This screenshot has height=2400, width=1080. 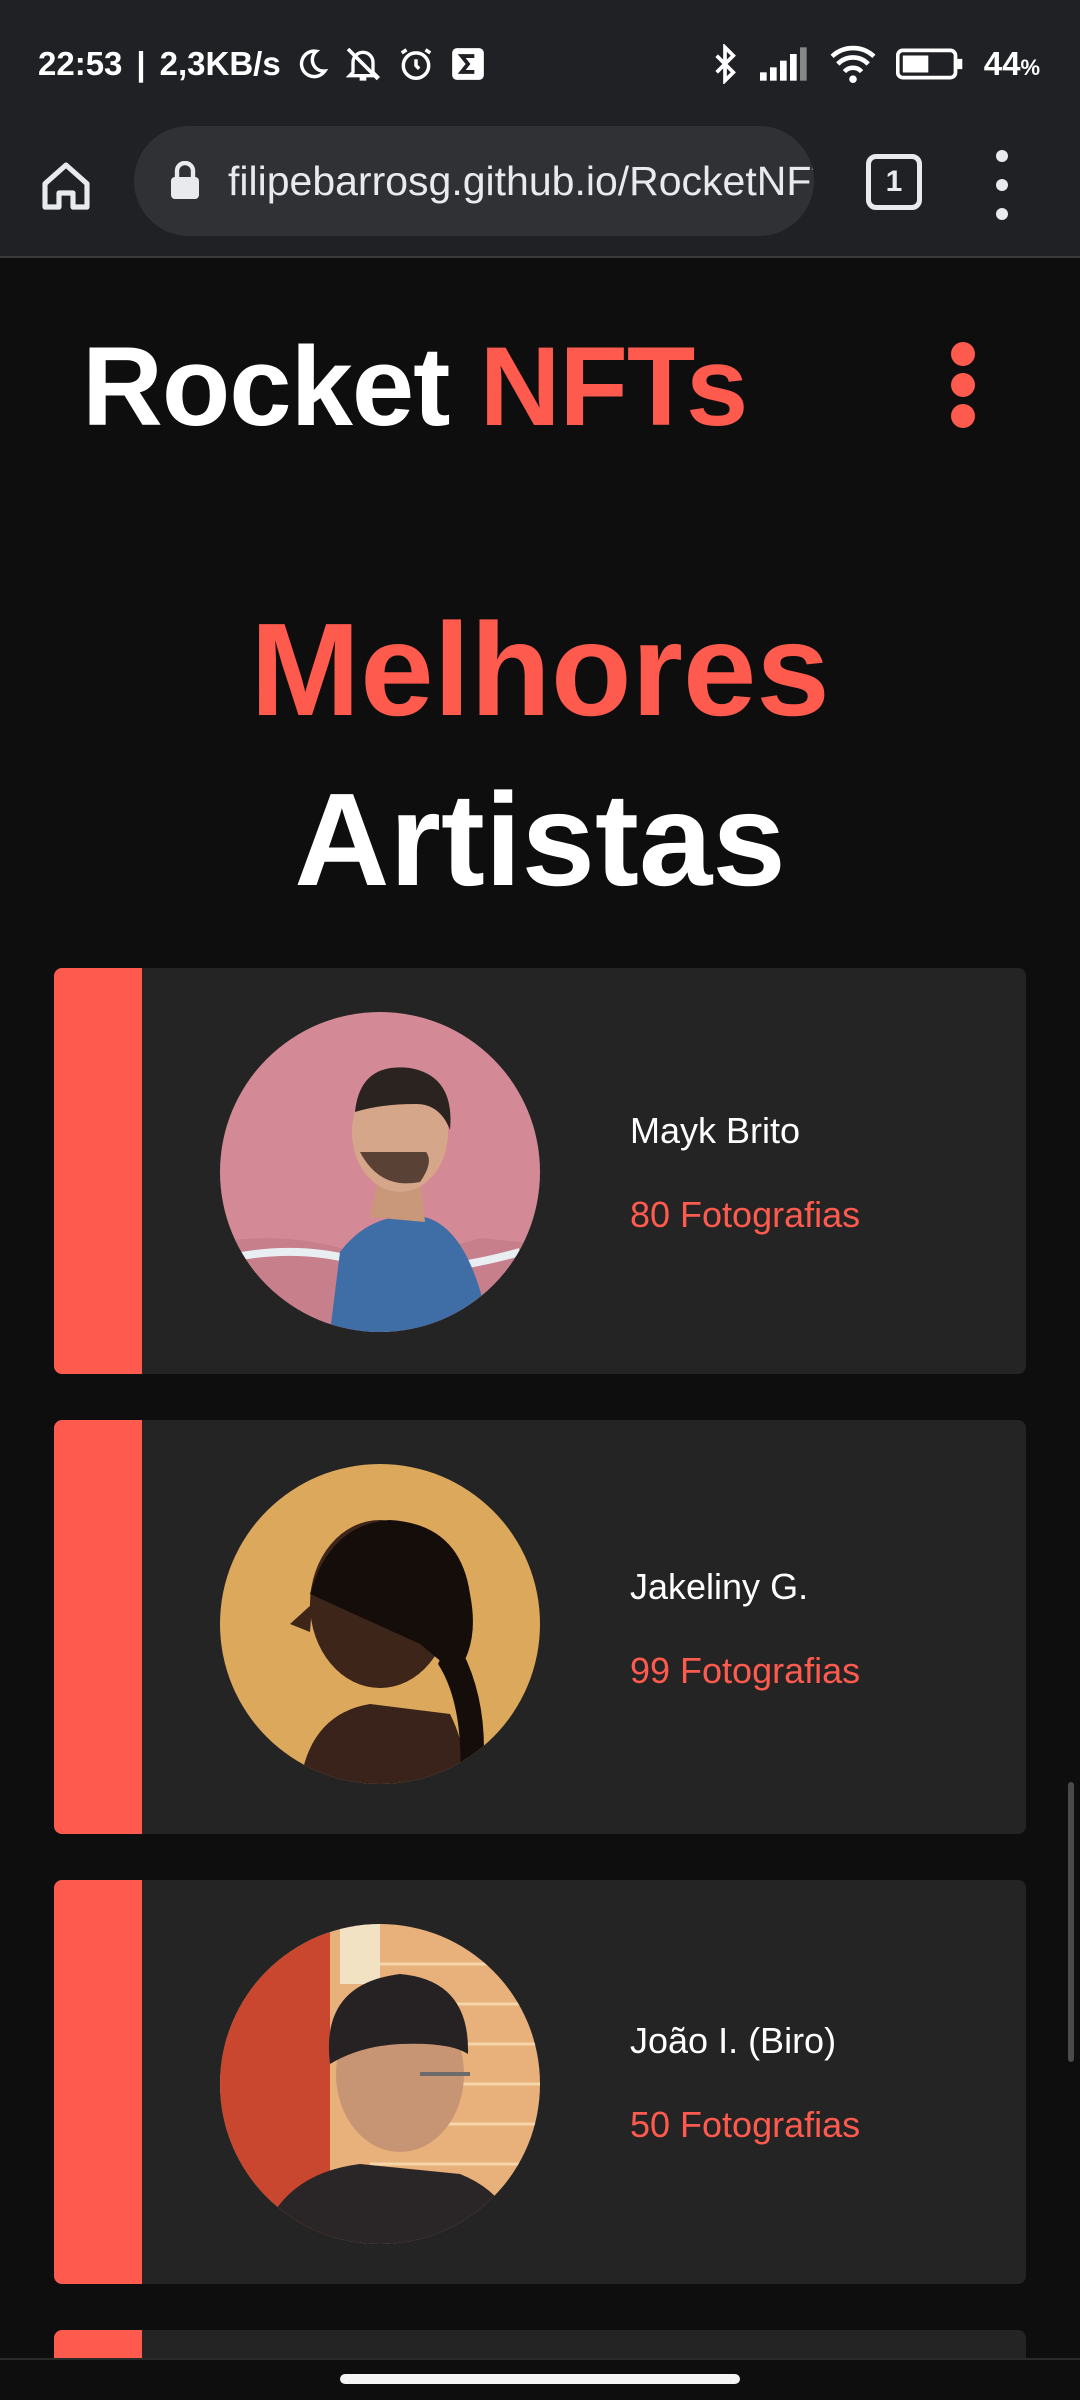 What do you see at coordinates (745, 2124) in the screenshot?
I see `artist-photo-count: 50 Fotografias` at bounding box center [745, 2124].